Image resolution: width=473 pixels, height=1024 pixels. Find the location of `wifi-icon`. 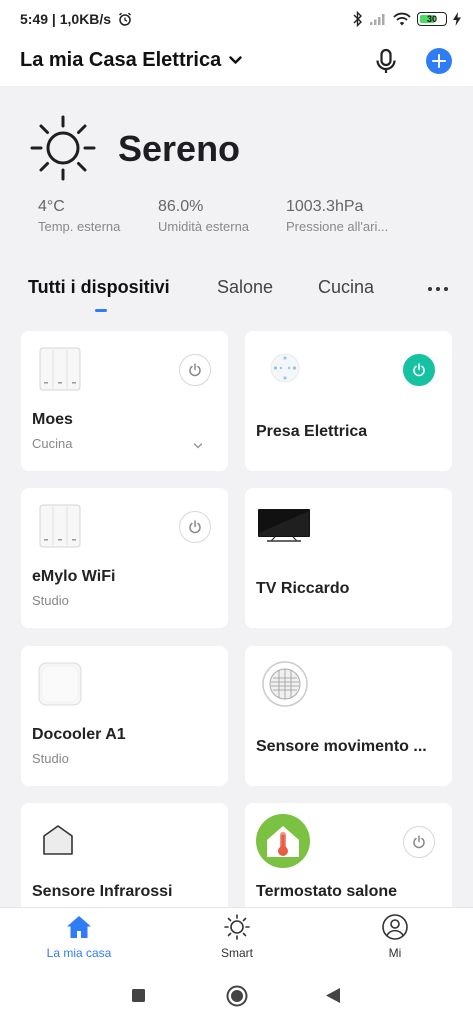

wifi-icon is located at coordinates (402, 19).